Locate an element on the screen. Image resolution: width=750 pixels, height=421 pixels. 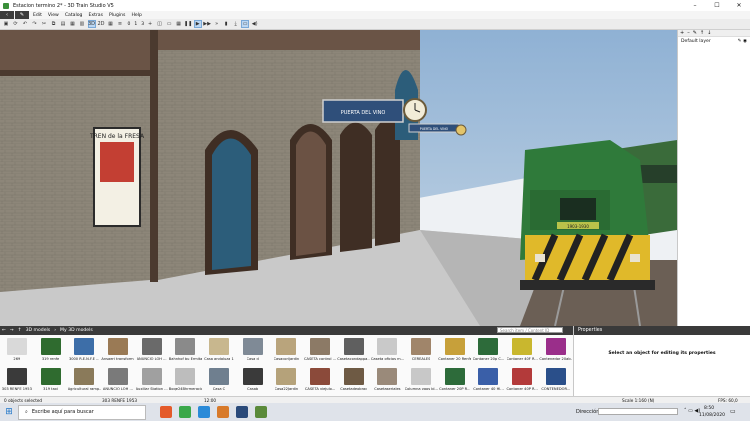
cut-icon: ✂ is located at coordinates (44, 24).